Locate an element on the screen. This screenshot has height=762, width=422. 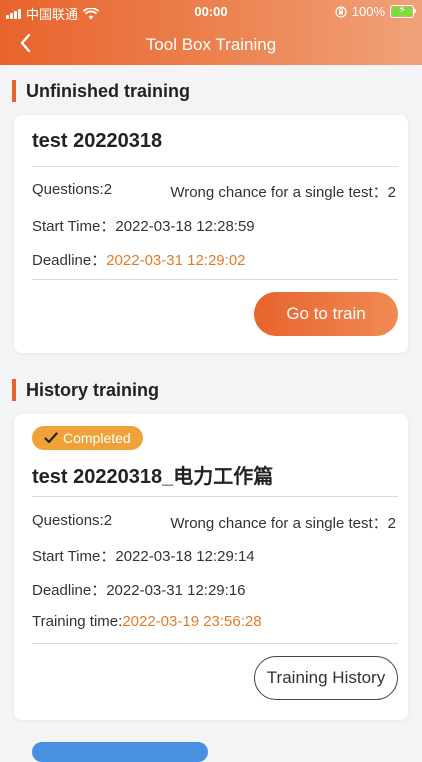
header: 中国联通 00:00 100% ⚡ Tool Box Training is located at coordinates (211, 32).